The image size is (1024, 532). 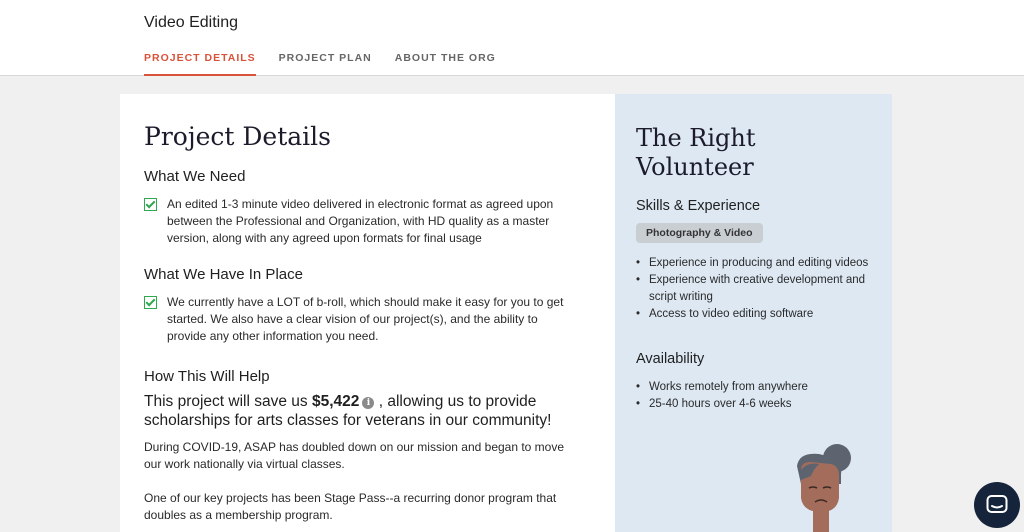 What do you see at coordinates (368, 403) in the screenshot?
I see `info-icon: i` at bounding box center [368, 403].